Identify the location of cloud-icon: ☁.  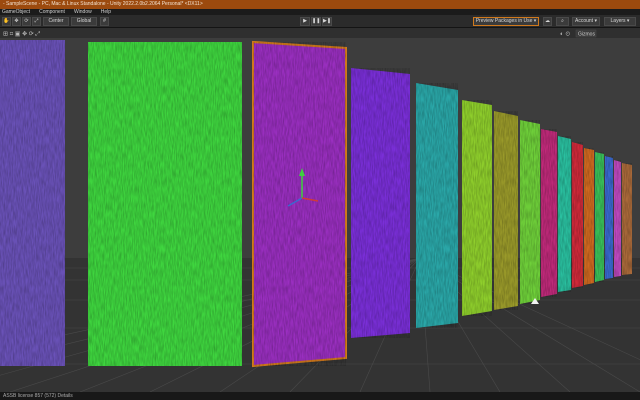
(547, 21).